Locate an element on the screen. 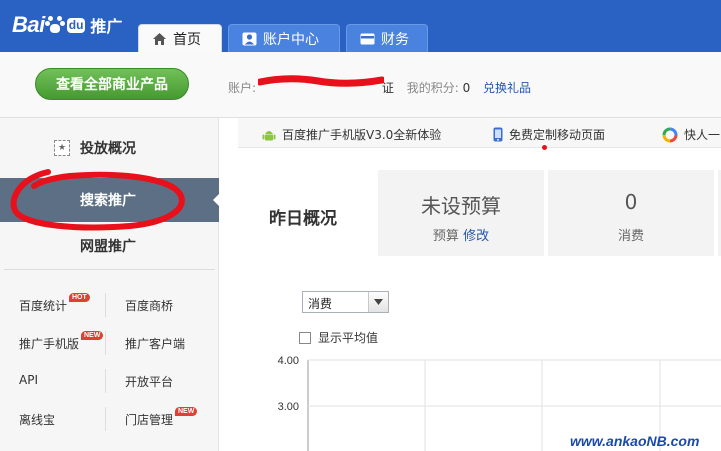  baidu-paw-icon is located at coordinates (54, 25).